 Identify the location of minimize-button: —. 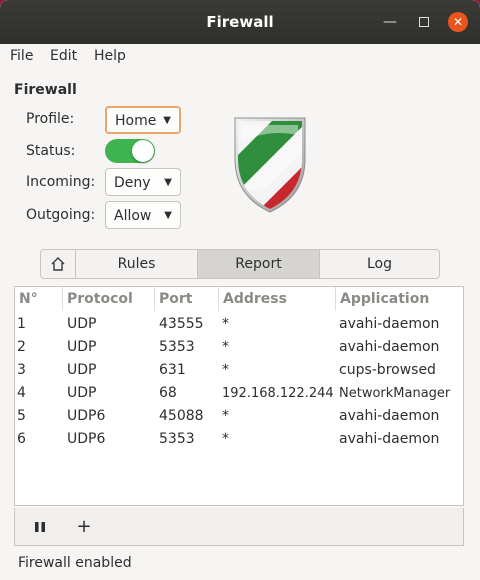
(390, 22).